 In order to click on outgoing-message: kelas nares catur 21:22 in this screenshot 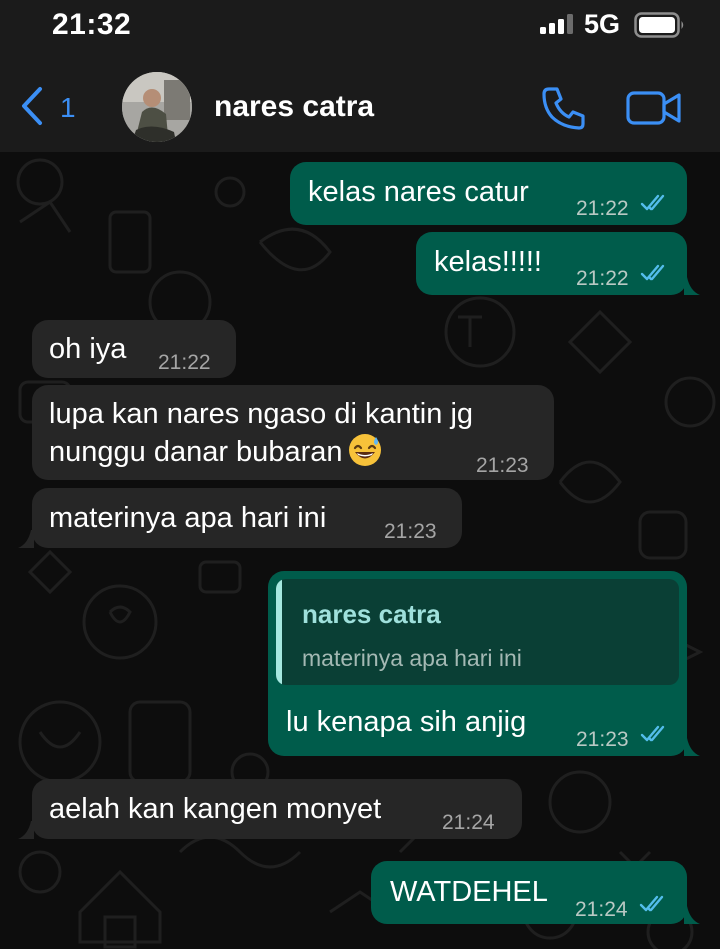, I will do `click(488, 193)`.